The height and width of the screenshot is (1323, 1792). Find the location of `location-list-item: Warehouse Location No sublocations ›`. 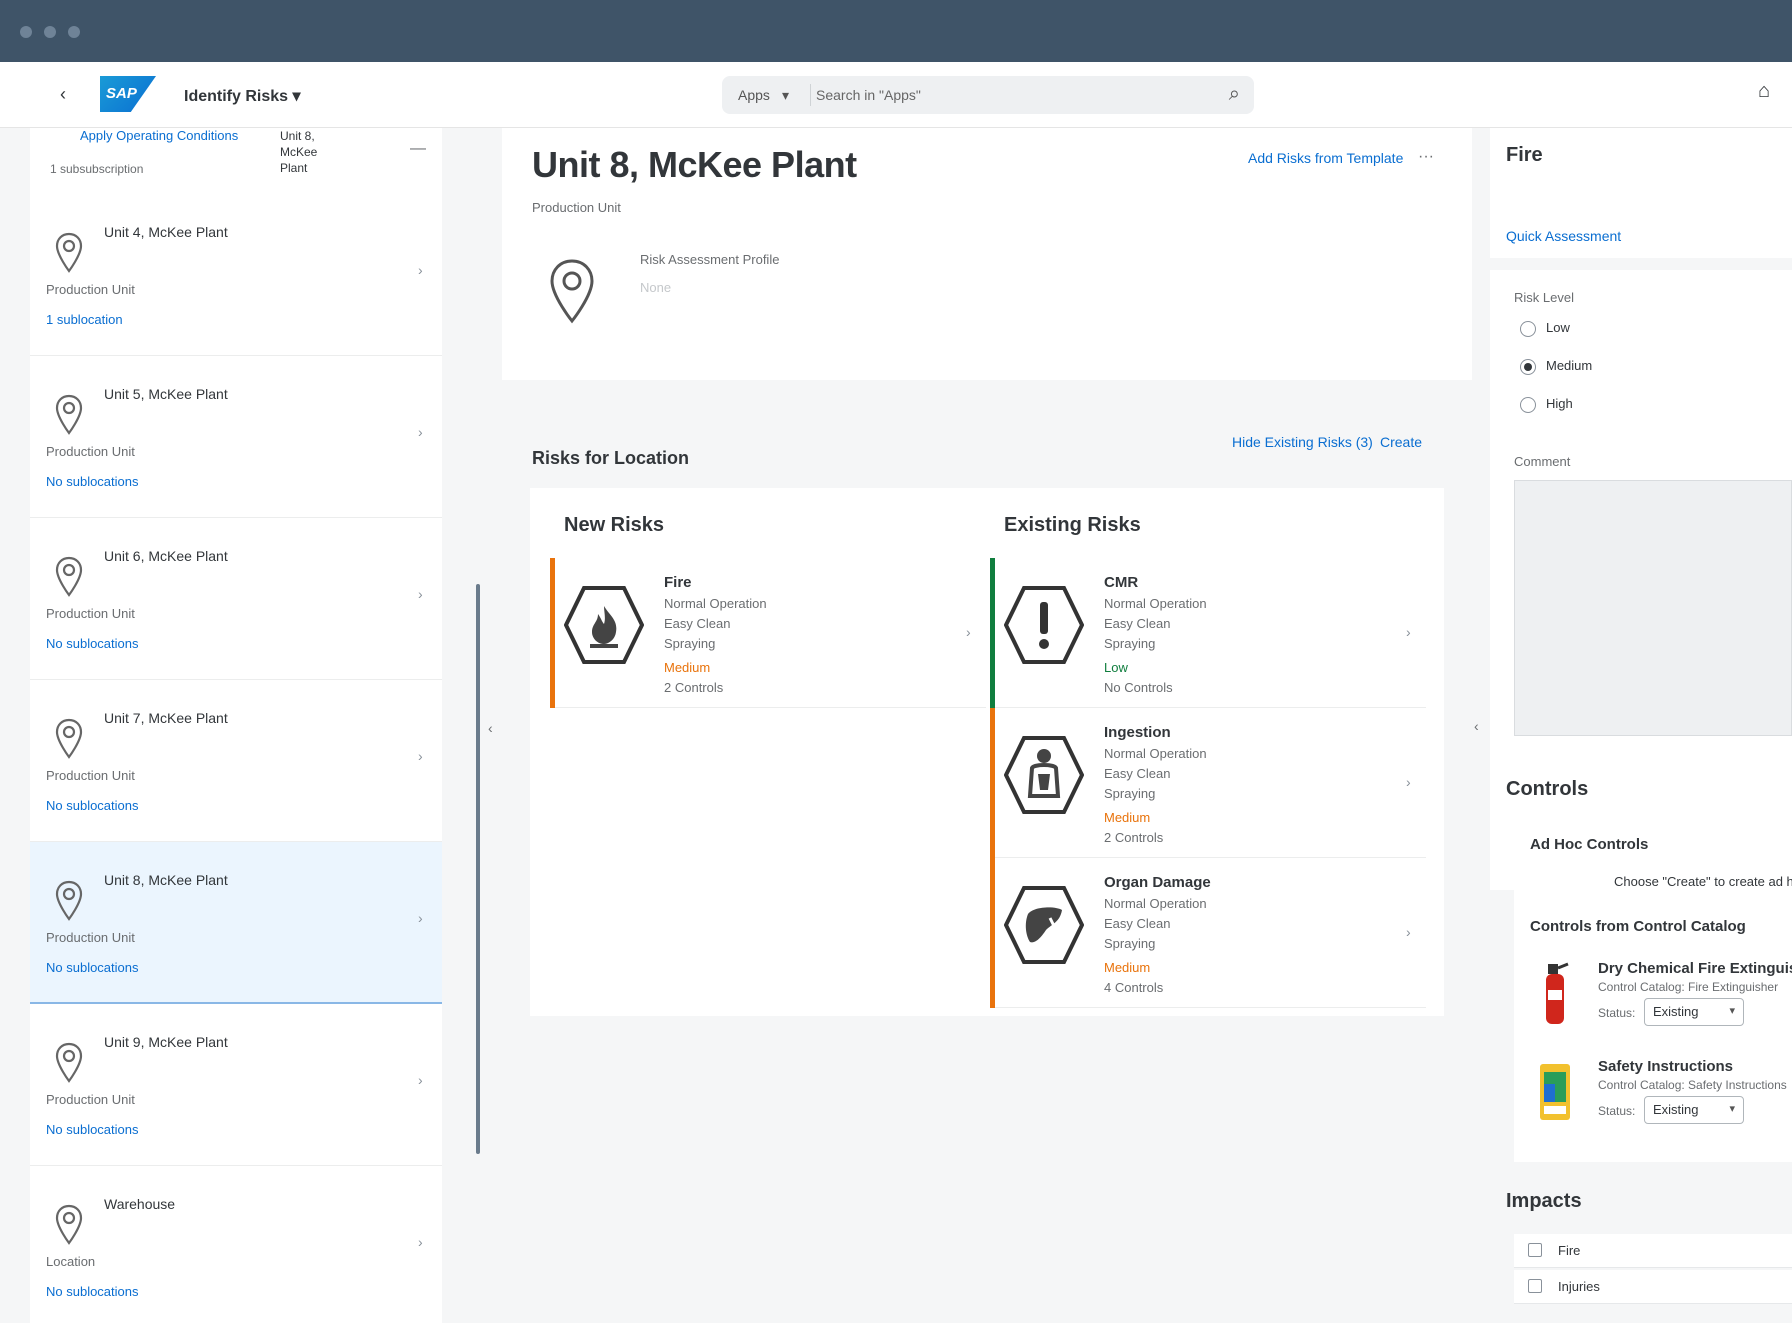

location-list-item: Warehouse Location No sublocations › is located at coordinates (236, 1244).